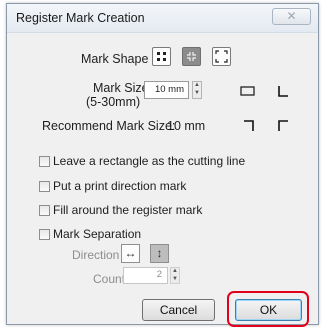  What do you see at coordinates (149, 161) in the screenshot?
I see `leave-rectangle-label: Leave a rectangle as the cutting line` at bounding box center [149, 161].